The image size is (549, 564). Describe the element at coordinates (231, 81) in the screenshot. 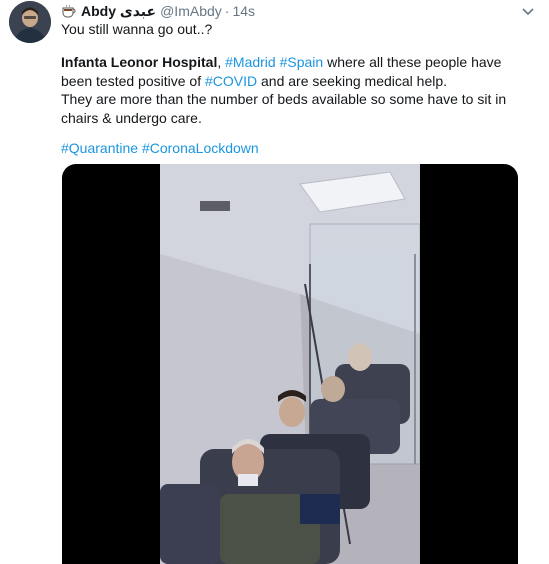

I see `hashtag-covid: #COVID` at that location.